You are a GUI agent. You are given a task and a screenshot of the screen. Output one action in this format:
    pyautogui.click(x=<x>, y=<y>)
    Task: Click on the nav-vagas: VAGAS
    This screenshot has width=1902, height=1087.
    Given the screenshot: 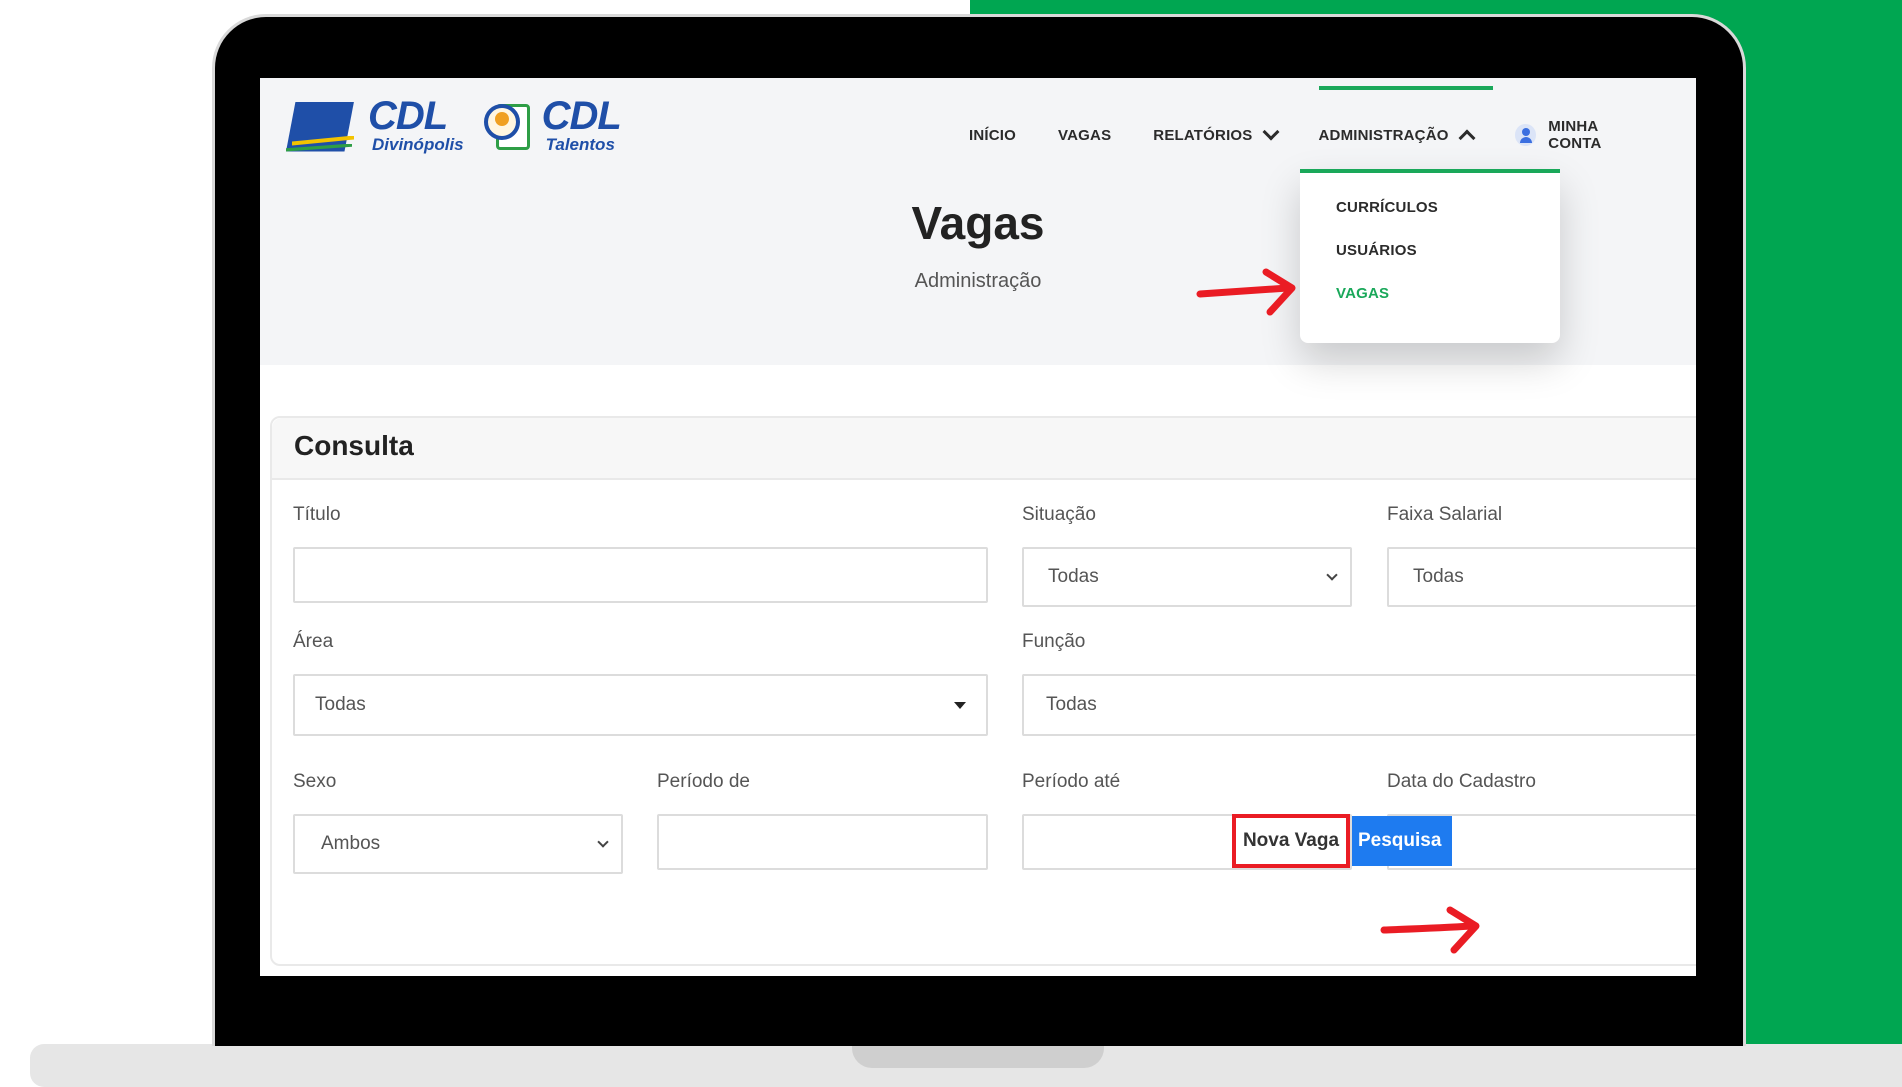 What is the action you would take?
    pyautogui.click(x=1084, y=135)
    